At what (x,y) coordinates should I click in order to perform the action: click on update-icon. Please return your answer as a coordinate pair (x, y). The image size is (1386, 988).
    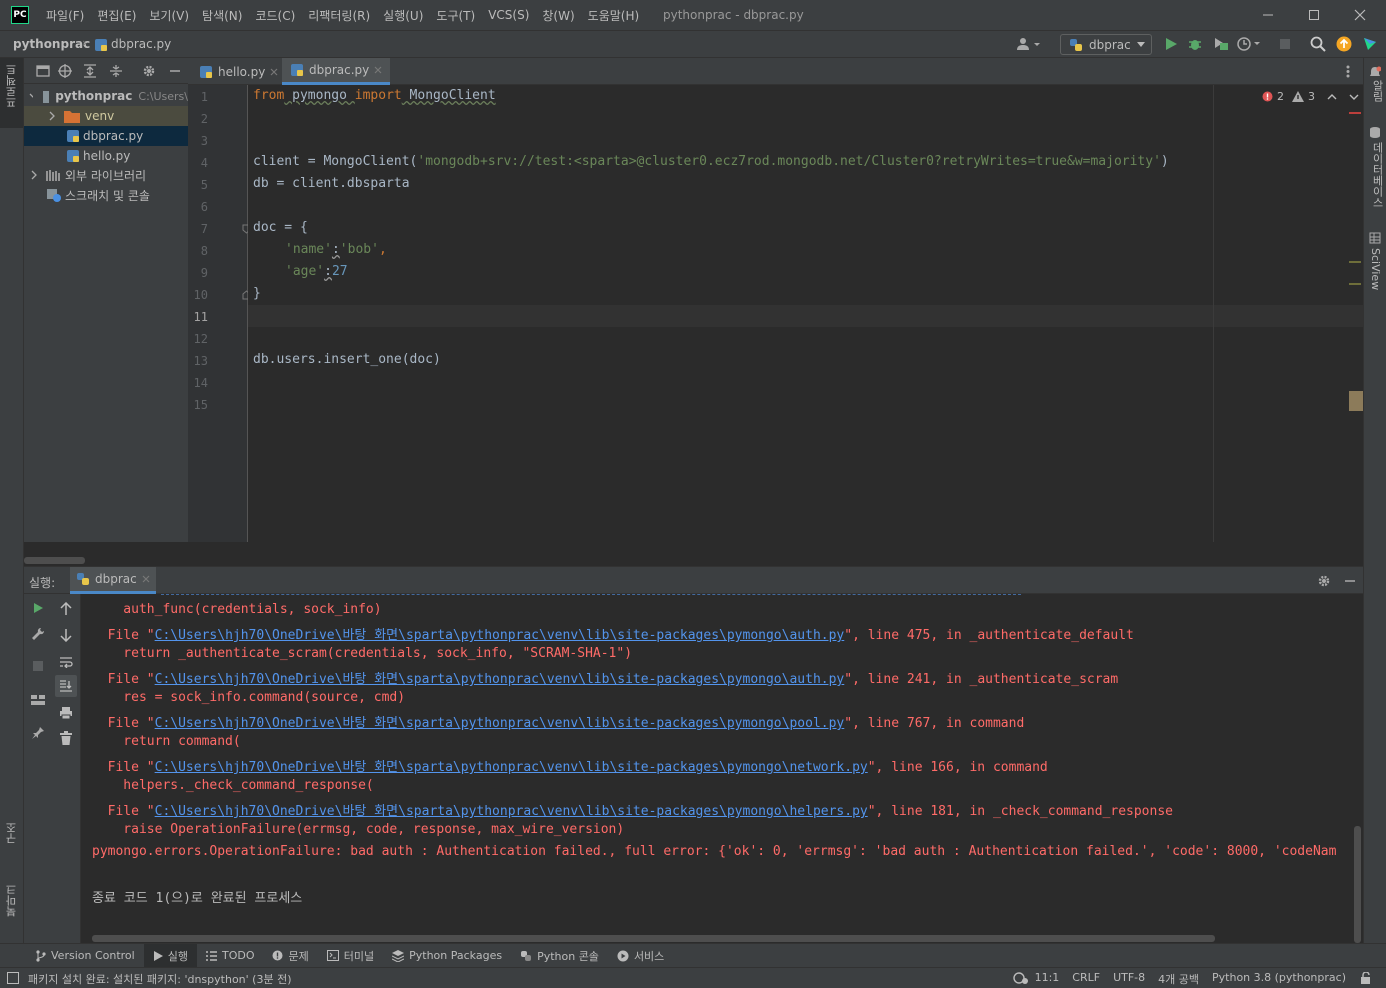
    Looking at the image, I should click on (1344, 44).